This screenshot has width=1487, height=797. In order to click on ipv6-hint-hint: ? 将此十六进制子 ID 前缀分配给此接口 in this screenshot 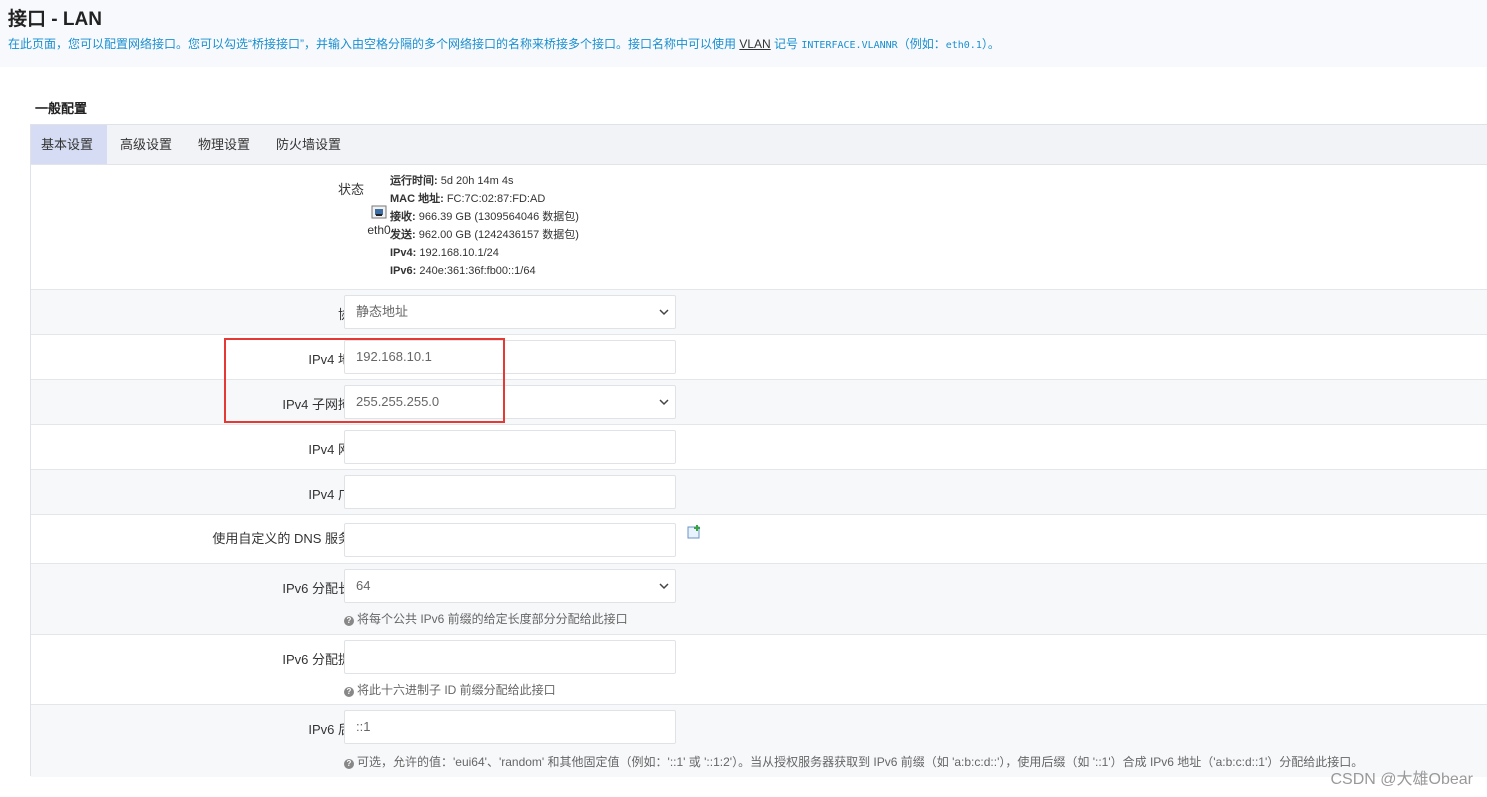, I will do `click(450, 689)`.